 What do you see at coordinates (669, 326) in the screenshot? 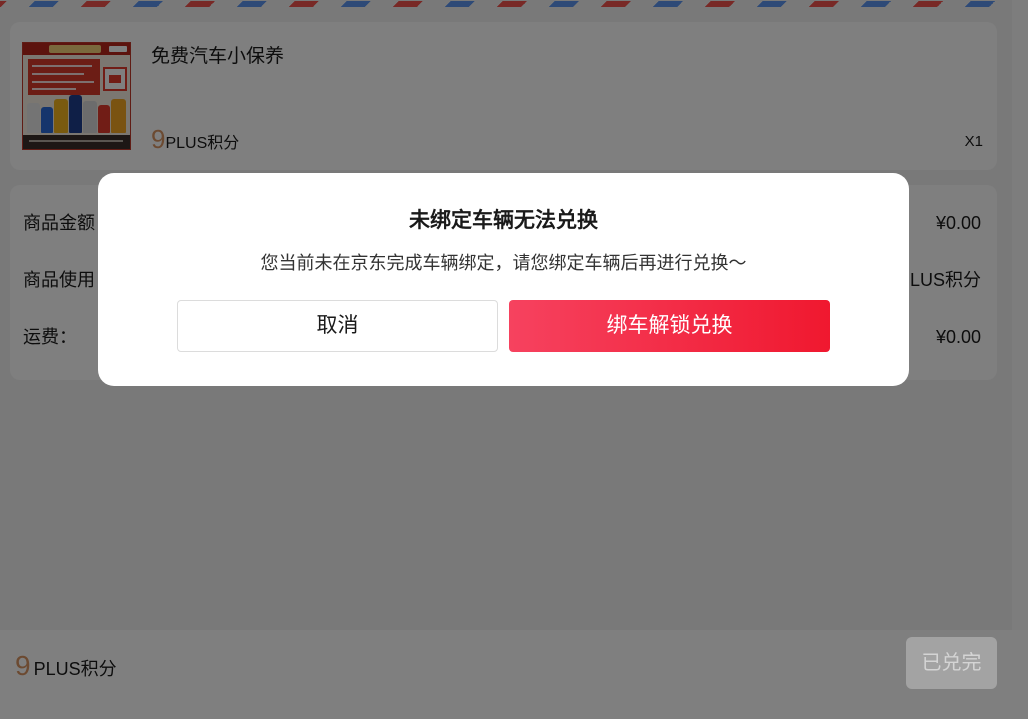
I see `bind-vehicle-button: 绑车解锁兑换` at bounding box center [669, 326].